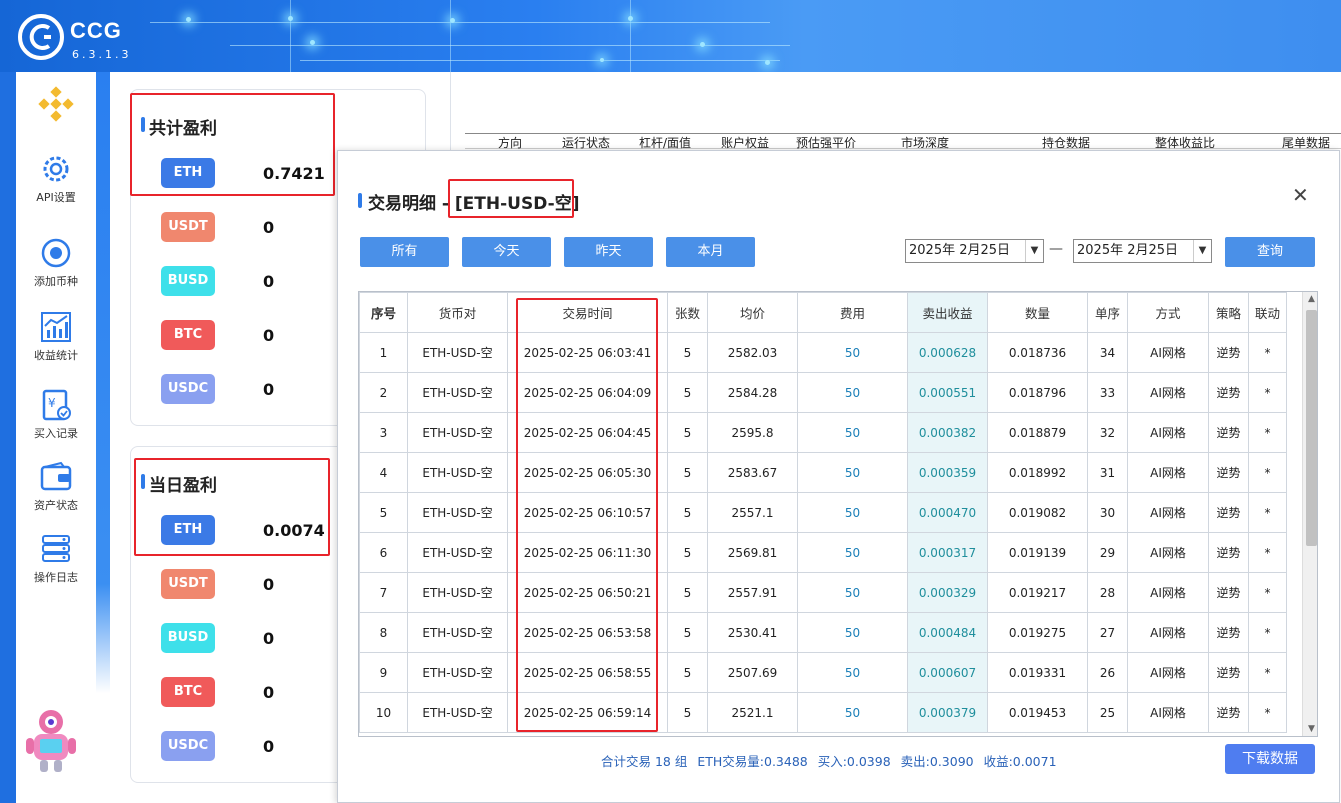 The height and width of the screenshot is (803, 1341). Describe the element at coordinates (1270, 759) in the screenshot. I see `download-data-button: 下载数据` at that location.